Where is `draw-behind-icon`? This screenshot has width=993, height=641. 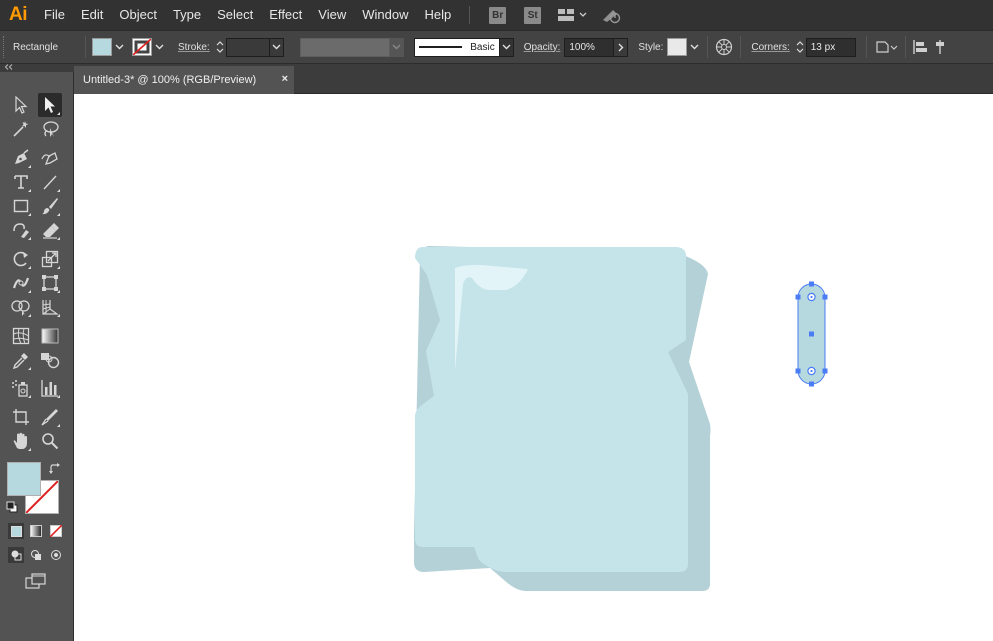 draw-behind-icon is located at coordinates (36, 555).